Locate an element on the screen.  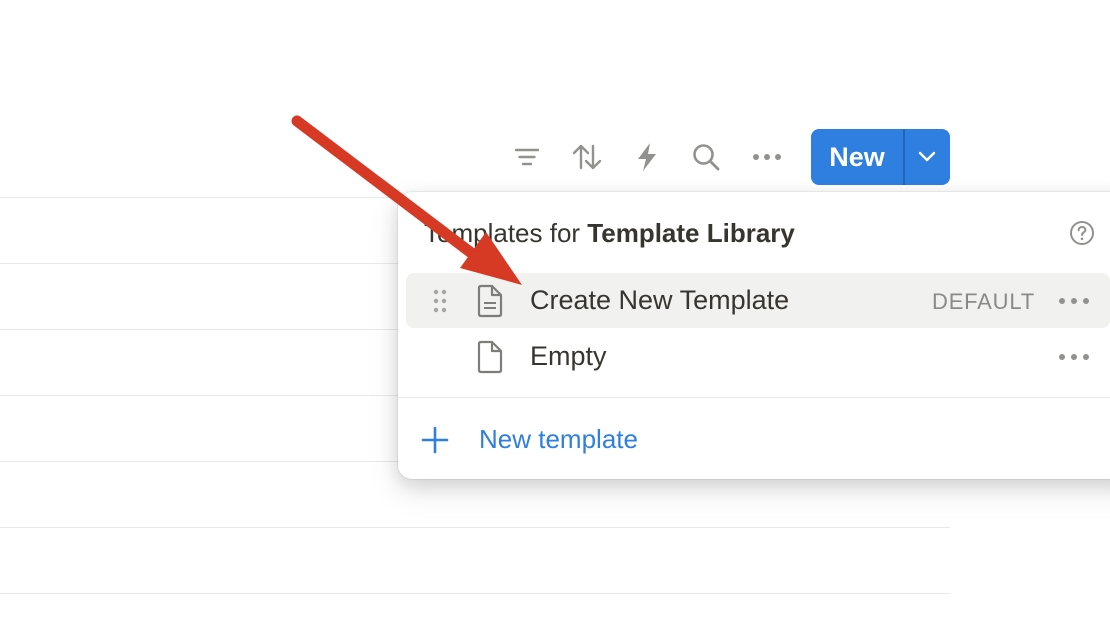
new-template-label: New template is located at coordinates (558, 439).